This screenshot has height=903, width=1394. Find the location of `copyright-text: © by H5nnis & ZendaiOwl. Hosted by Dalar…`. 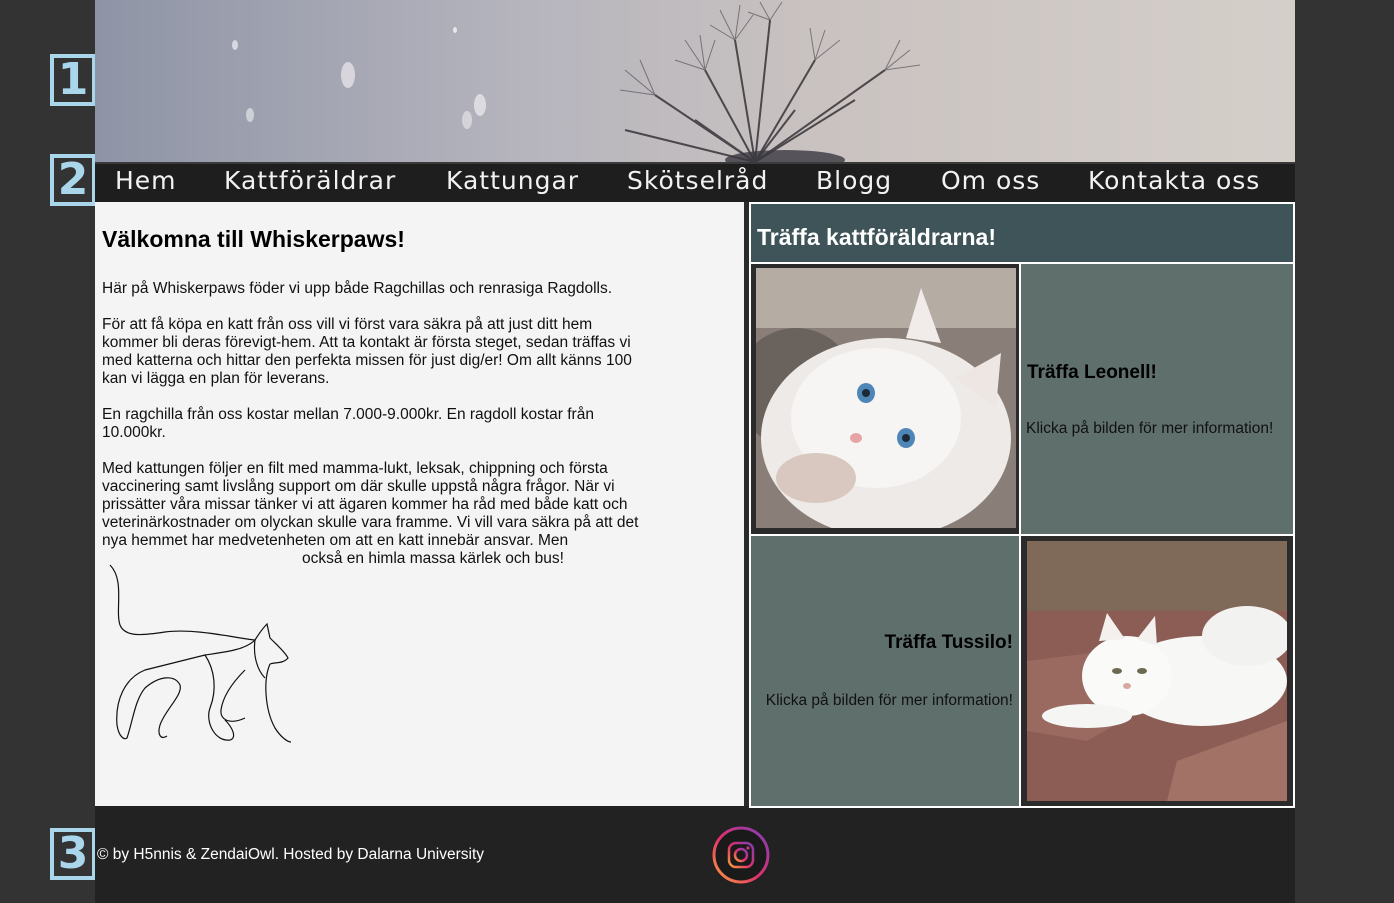

copyright-text: © by H5nnis & ZendaiOwl. Hosted by Dalar… is located at coordinates (291, 854).